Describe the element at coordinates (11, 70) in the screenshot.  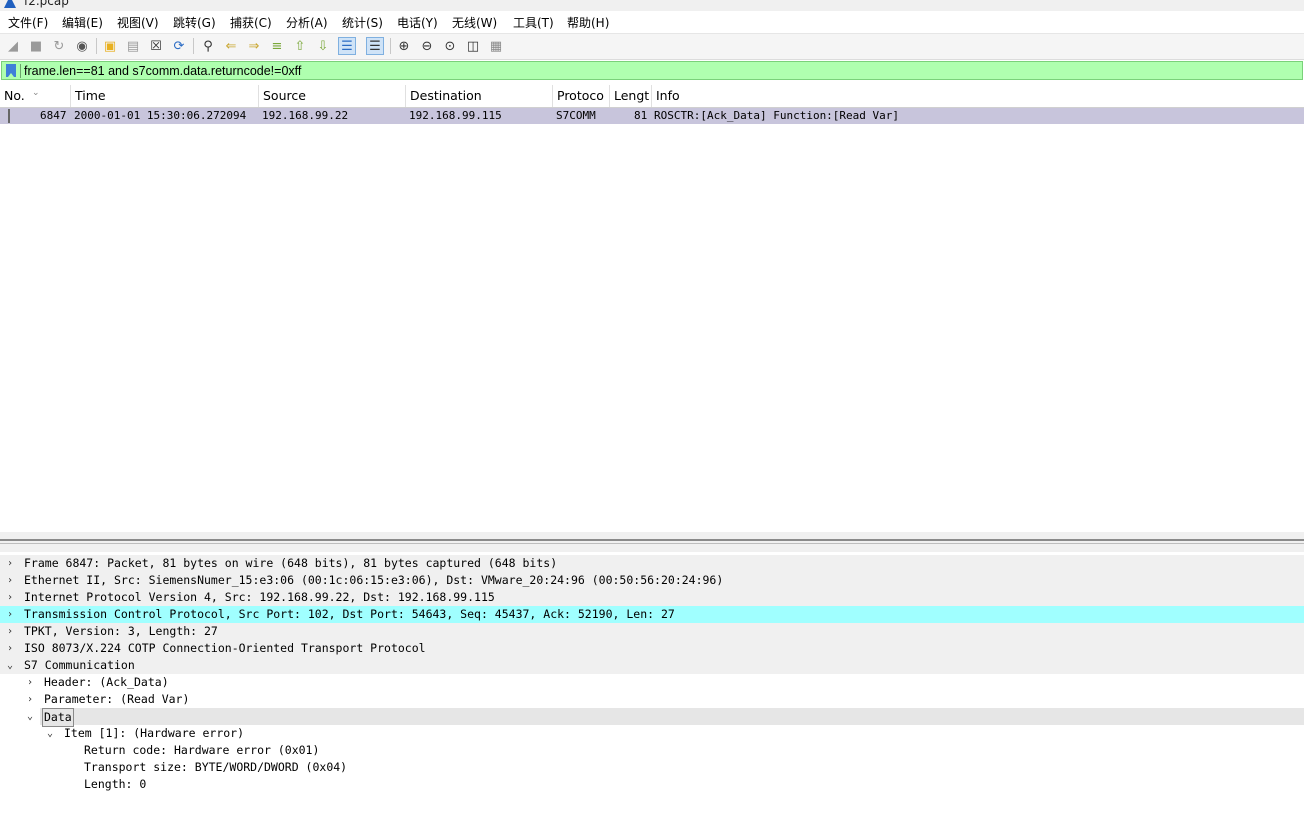
I see `bookmark-icon` at that location.